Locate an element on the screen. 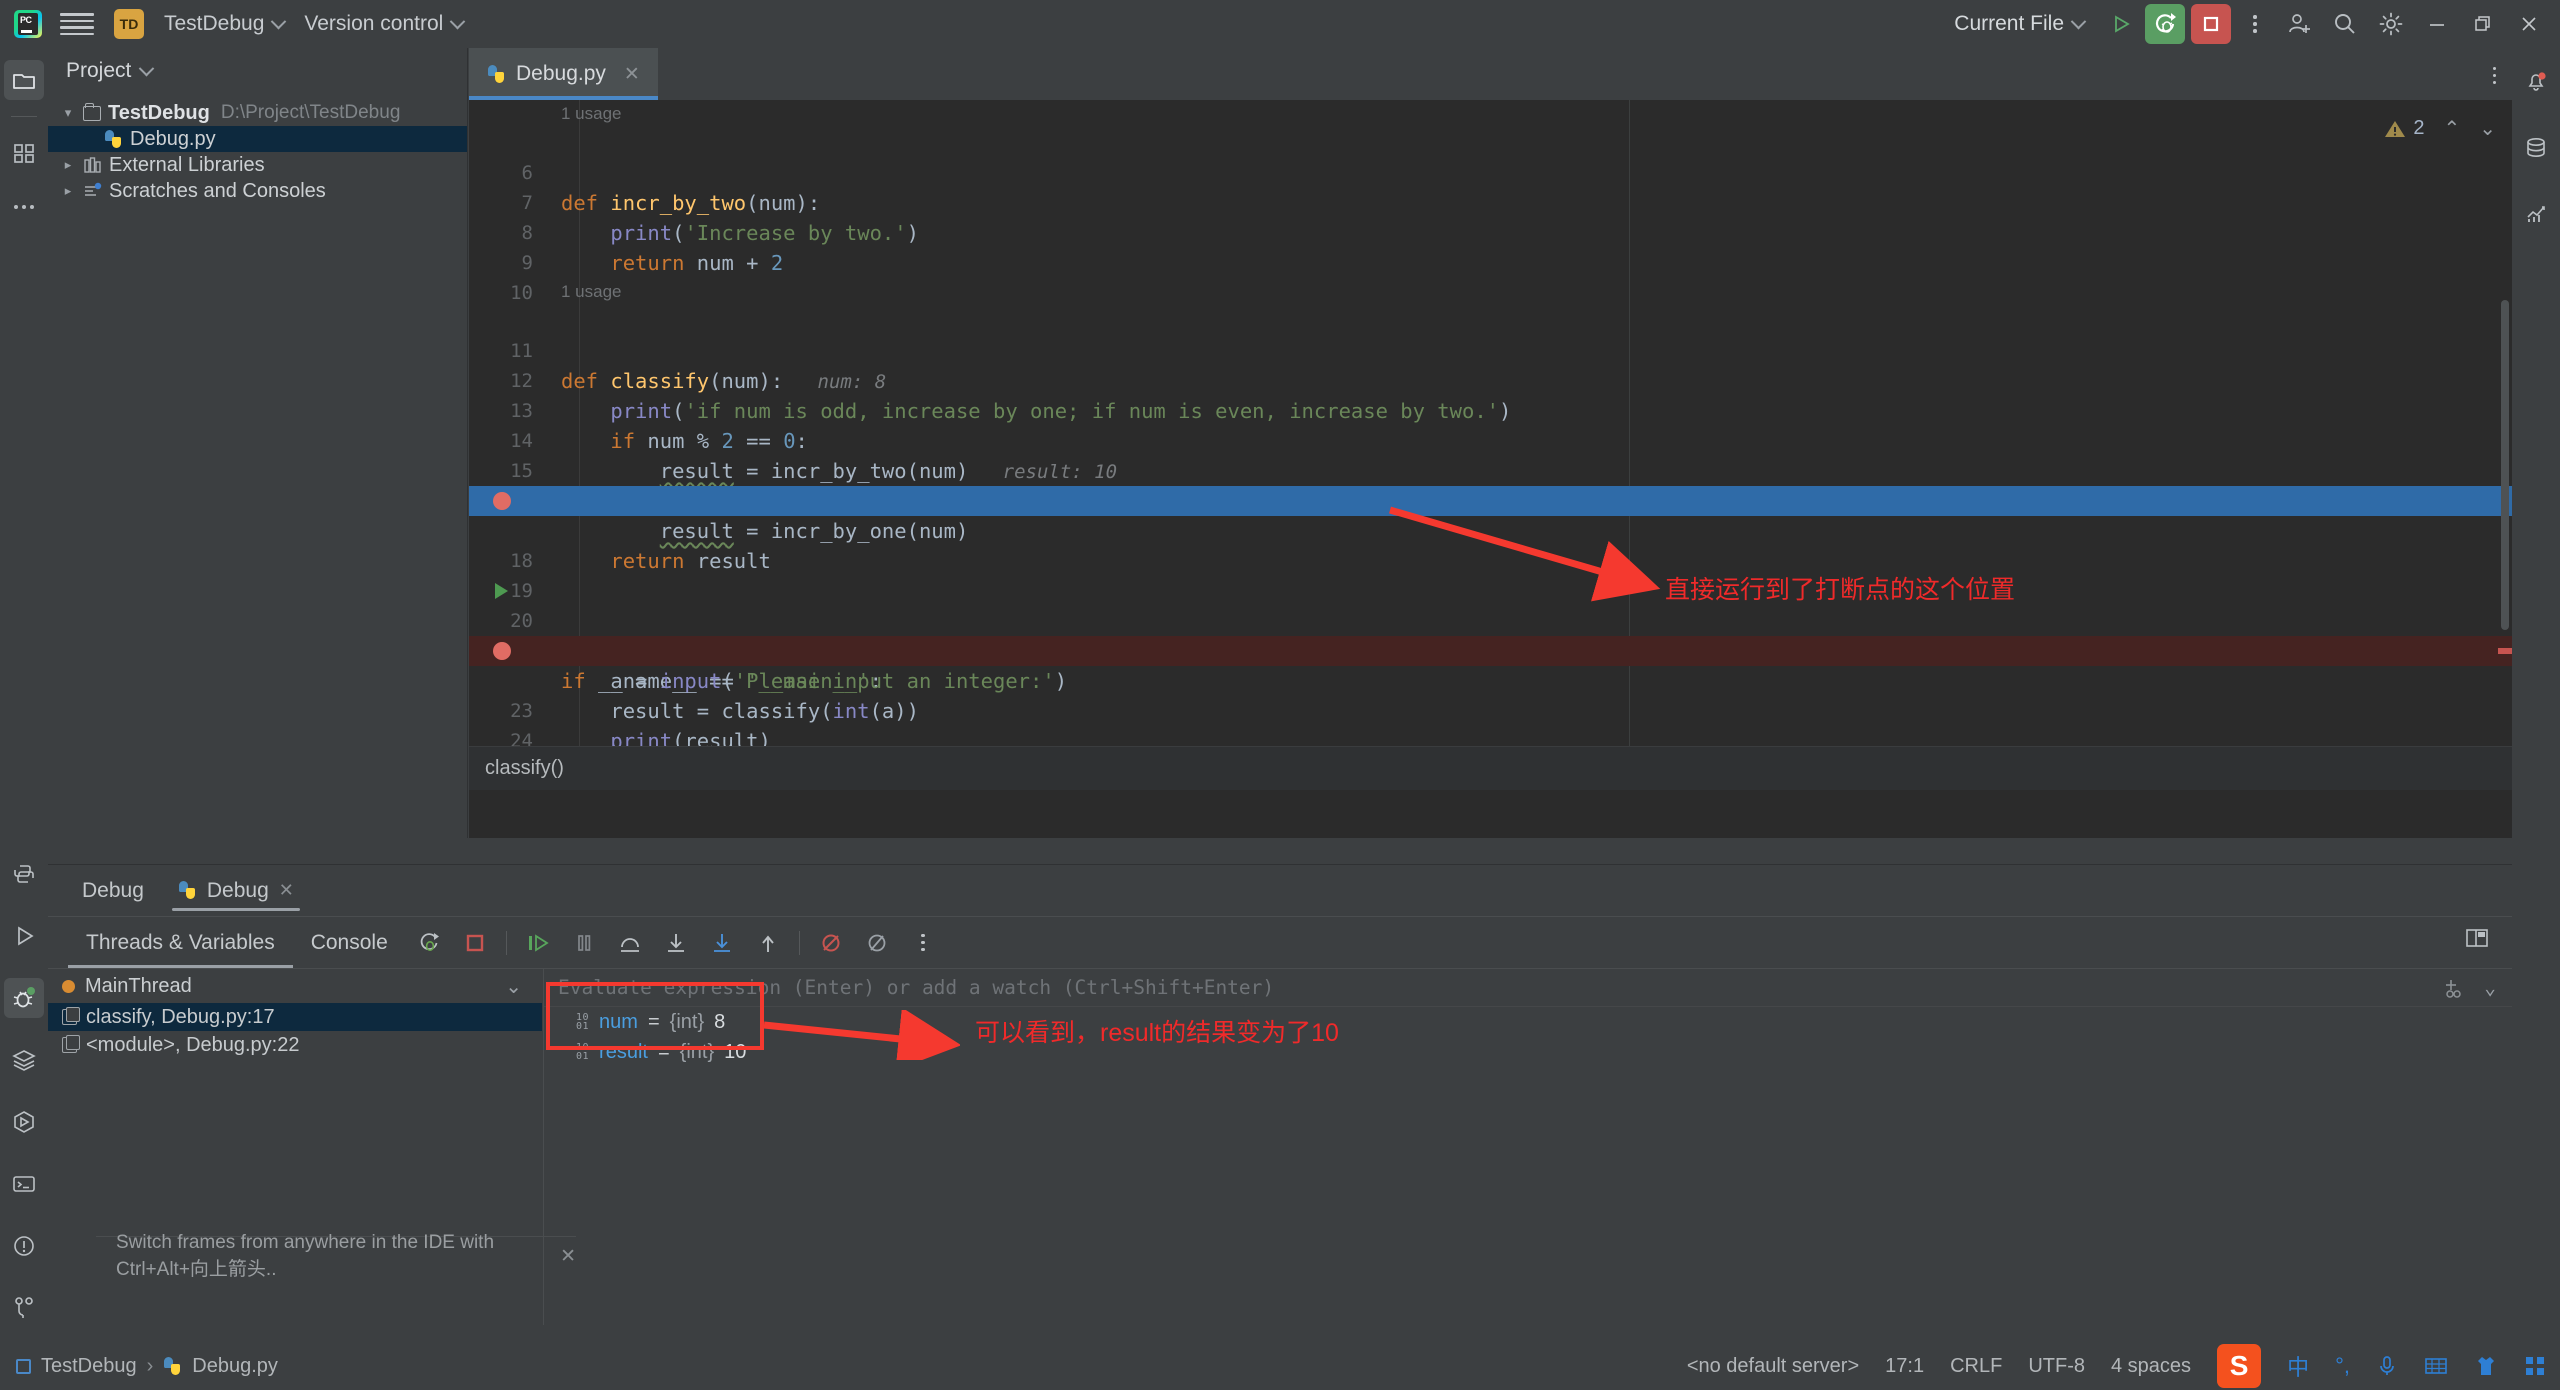 This screenshot has width=2560, height=1390. frame-row: classify, Debug.py:17 is located at coordinates (295, 1017).